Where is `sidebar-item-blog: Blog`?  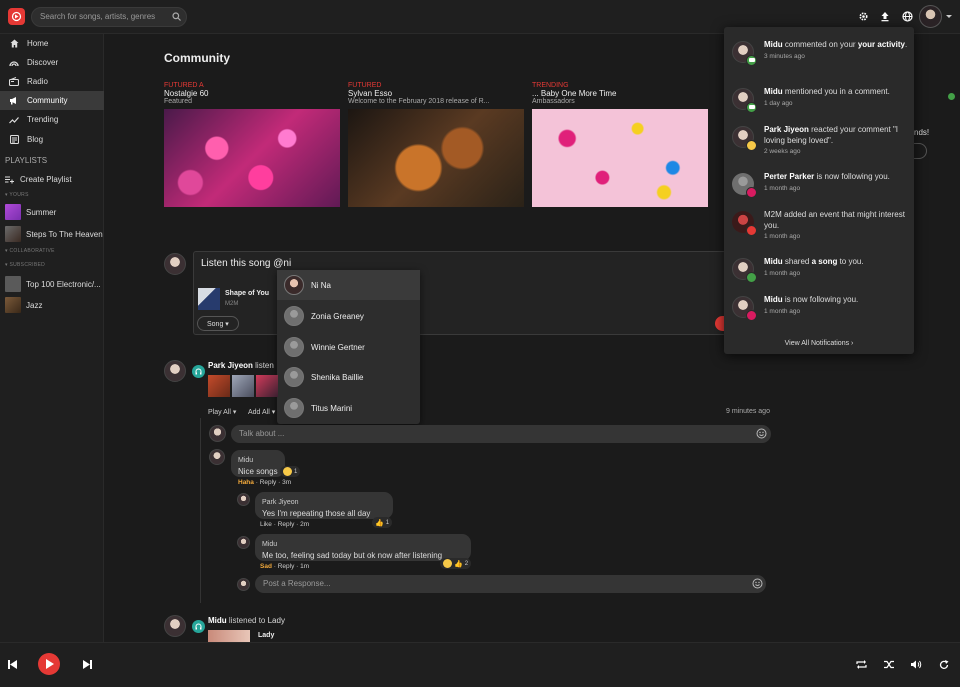 sidebar-item-blog: Blog is located at coordinates (52, 139).